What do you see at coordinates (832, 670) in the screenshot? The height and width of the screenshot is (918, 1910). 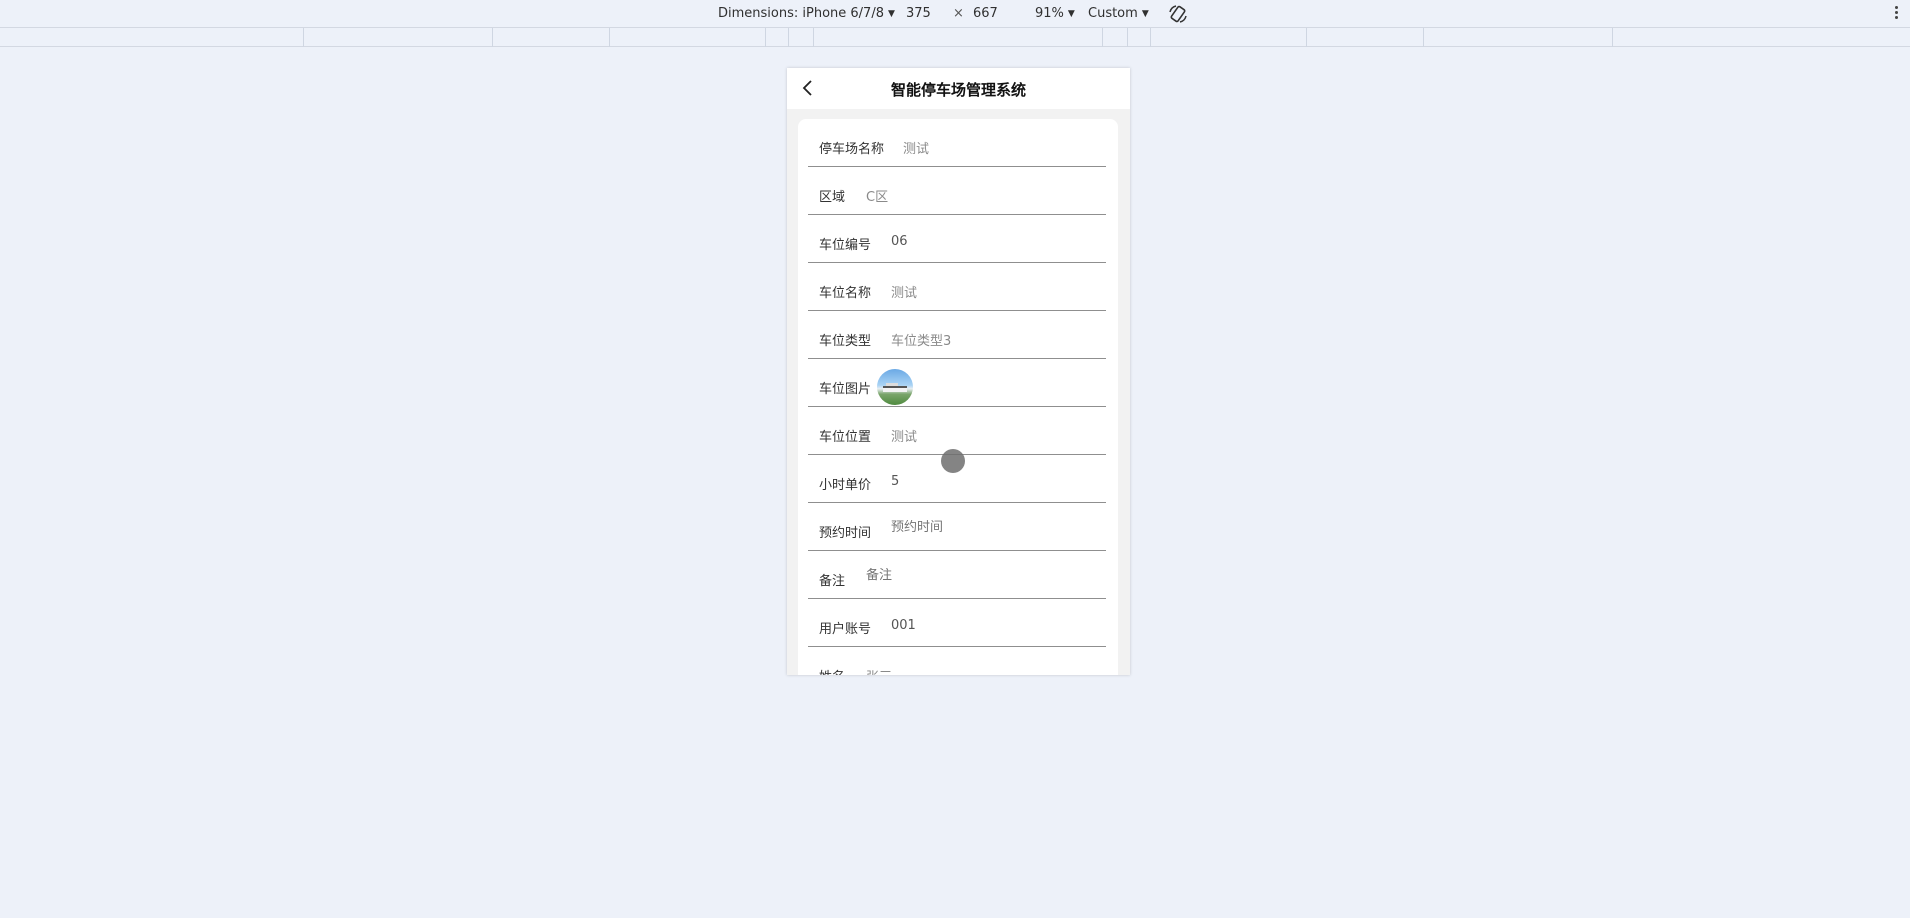 I see `field-label: 姓名` at bounding box center [832, 670].